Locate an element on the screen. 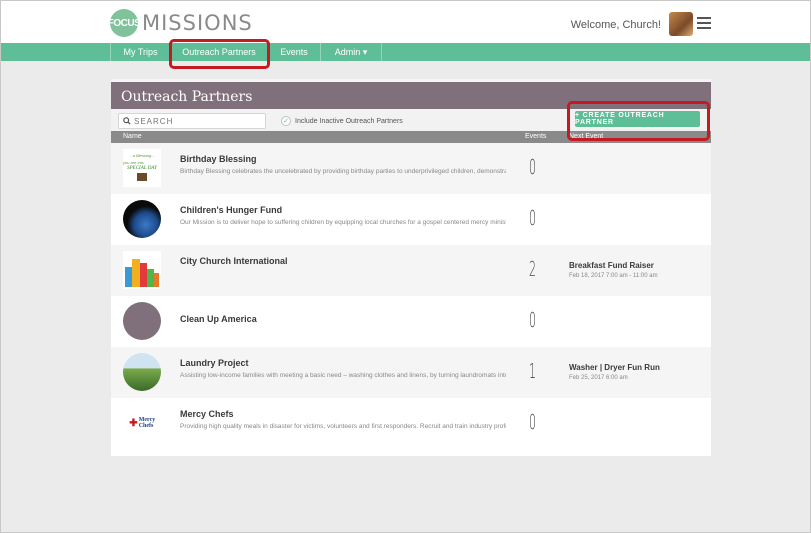 The image size is (811, 533). nav-my-trips: My Trips is located at coordinates (140, 52).